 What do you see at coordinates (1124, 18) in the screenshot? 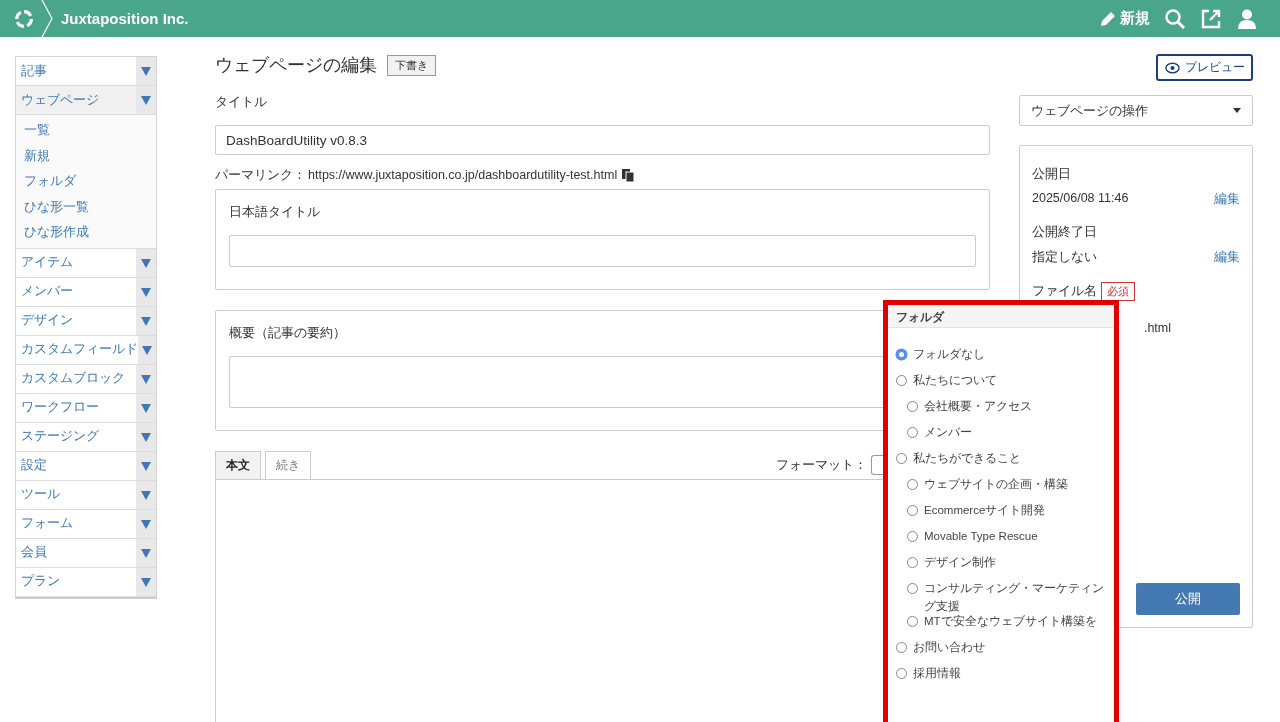
I see `new-button: 新規` at bounding box center [1124, 18].